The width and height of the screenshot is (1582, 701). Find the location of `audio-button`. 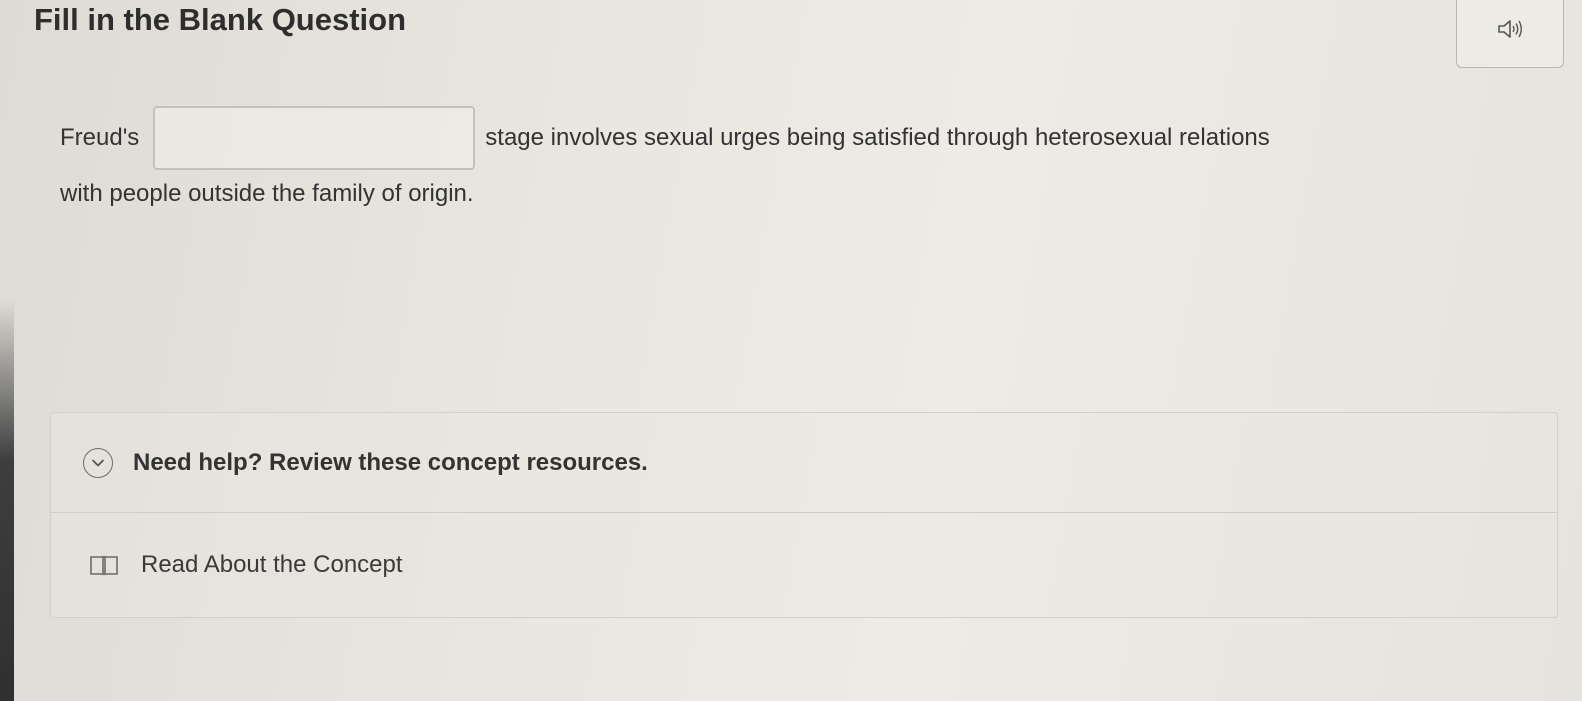

audio-button is located at coordinates (1510, 34).